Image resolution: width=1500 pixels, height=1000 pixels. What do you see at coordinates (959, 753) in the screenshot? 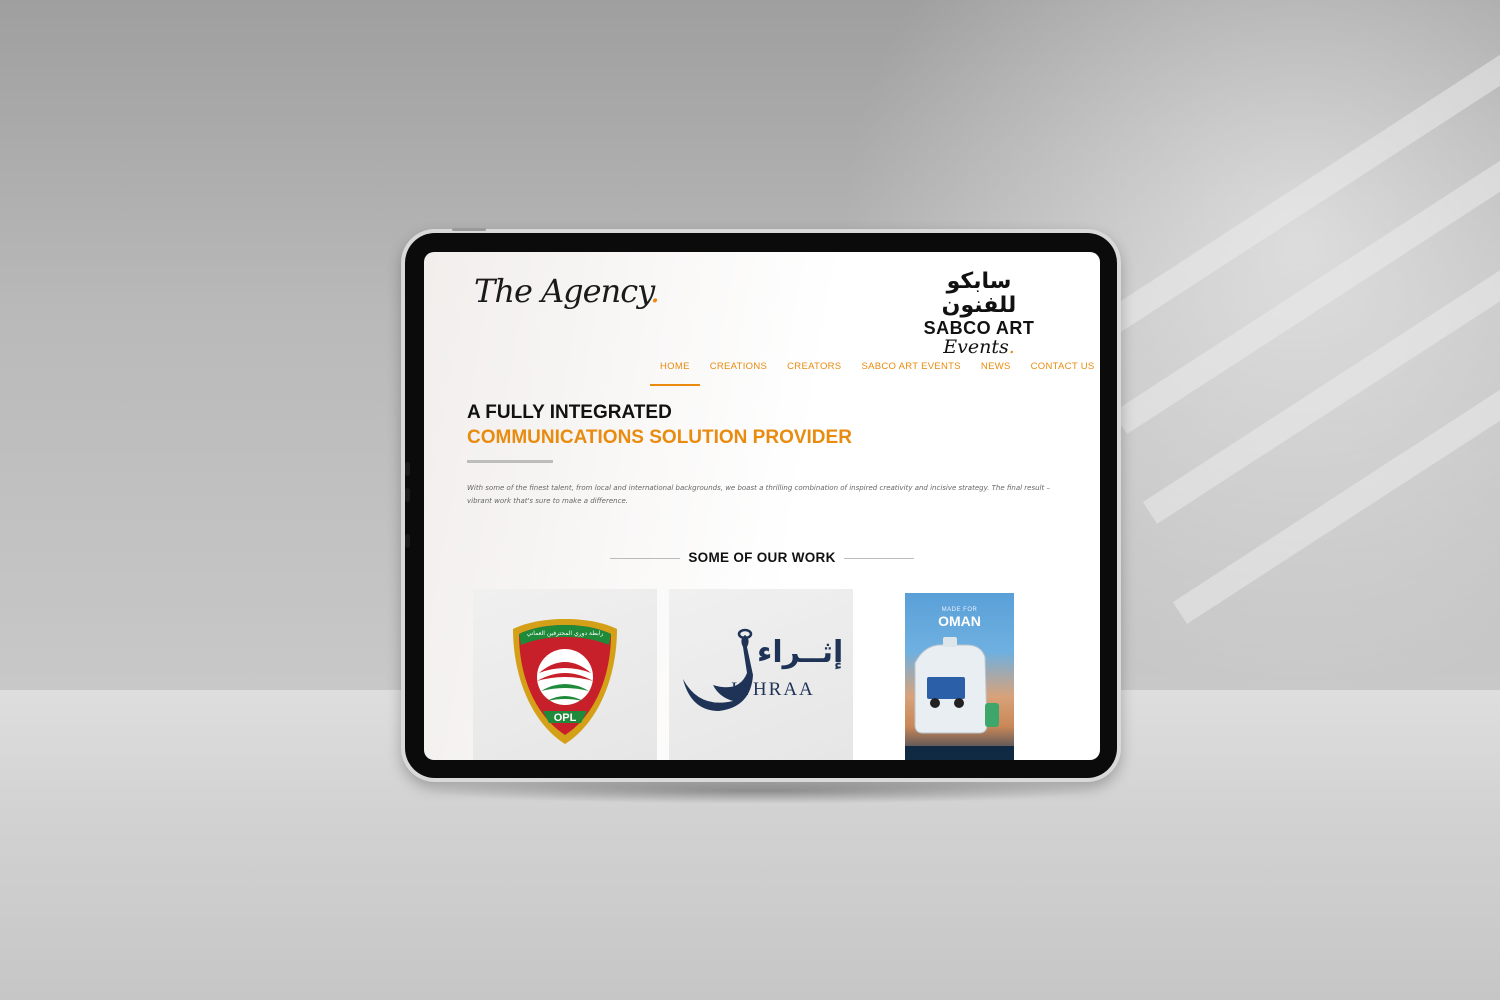
I see `poster-footer` at bounding box center [959, 753].